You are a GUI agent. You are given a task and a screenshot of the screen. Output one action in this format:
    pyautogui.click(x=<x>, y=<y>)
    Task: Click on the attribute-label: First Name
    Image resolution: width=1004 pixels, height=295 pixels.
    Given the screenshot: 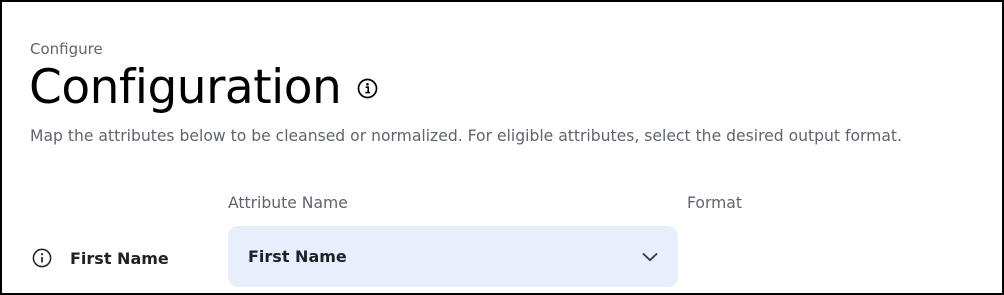 What is the action you would take?
    pyautogui.click(x=119, y=258)
    